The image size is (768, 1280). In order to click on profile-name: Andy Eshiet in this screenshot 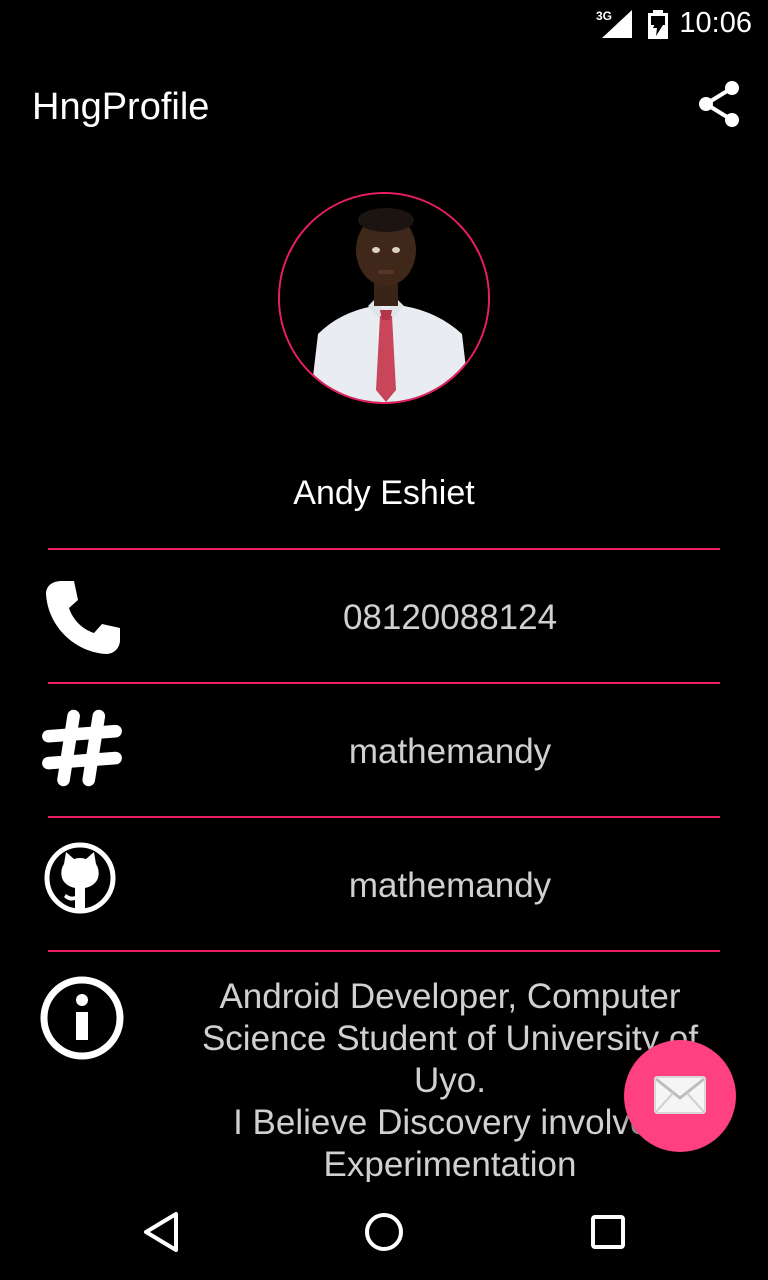, I will do `click(384, 493)`.